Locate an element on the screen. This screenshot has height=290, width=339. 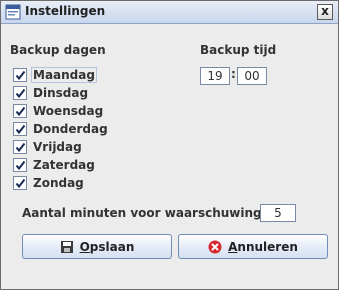
day-checkbox-row: Maandag is located at coordinates (55, 75).